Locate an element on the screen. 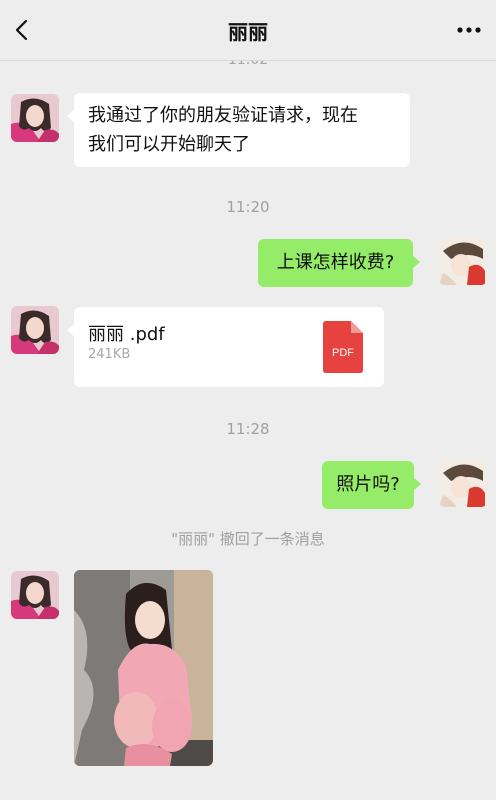 This screenshot has height=800, width=496. more-button is located at coordinates (469, 30).